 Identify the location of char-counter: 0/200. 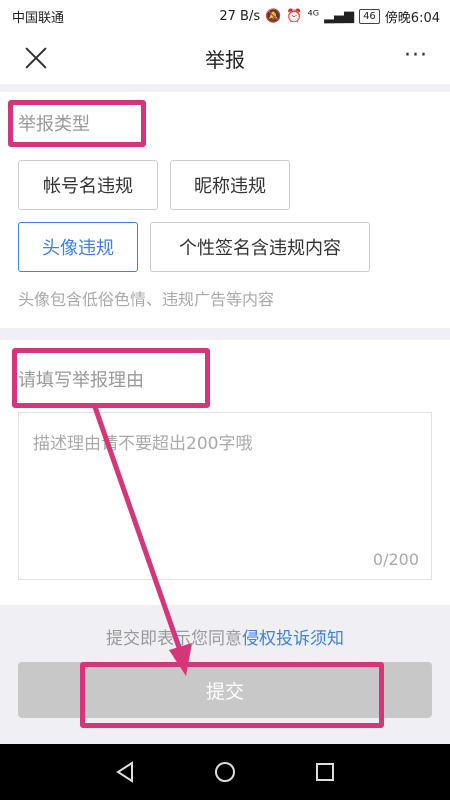
(395, 559).